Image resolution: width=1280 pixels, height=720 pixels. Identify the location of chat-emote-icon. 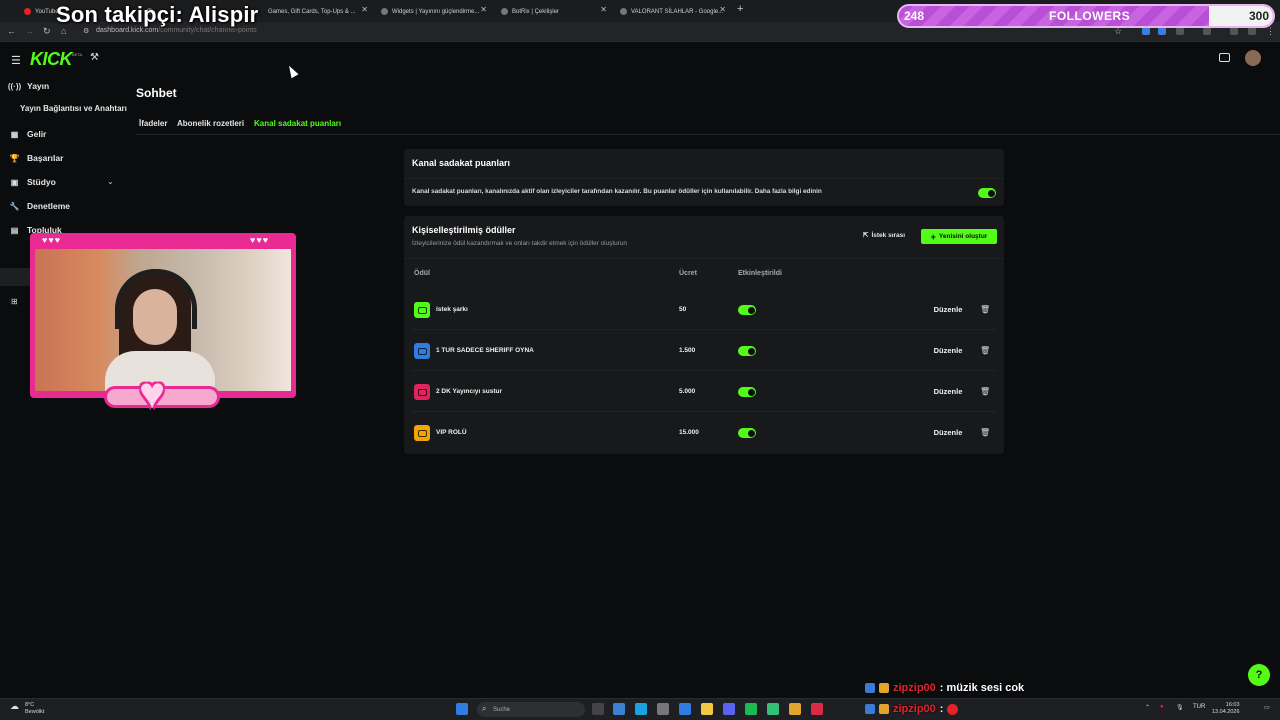
(953, 709).